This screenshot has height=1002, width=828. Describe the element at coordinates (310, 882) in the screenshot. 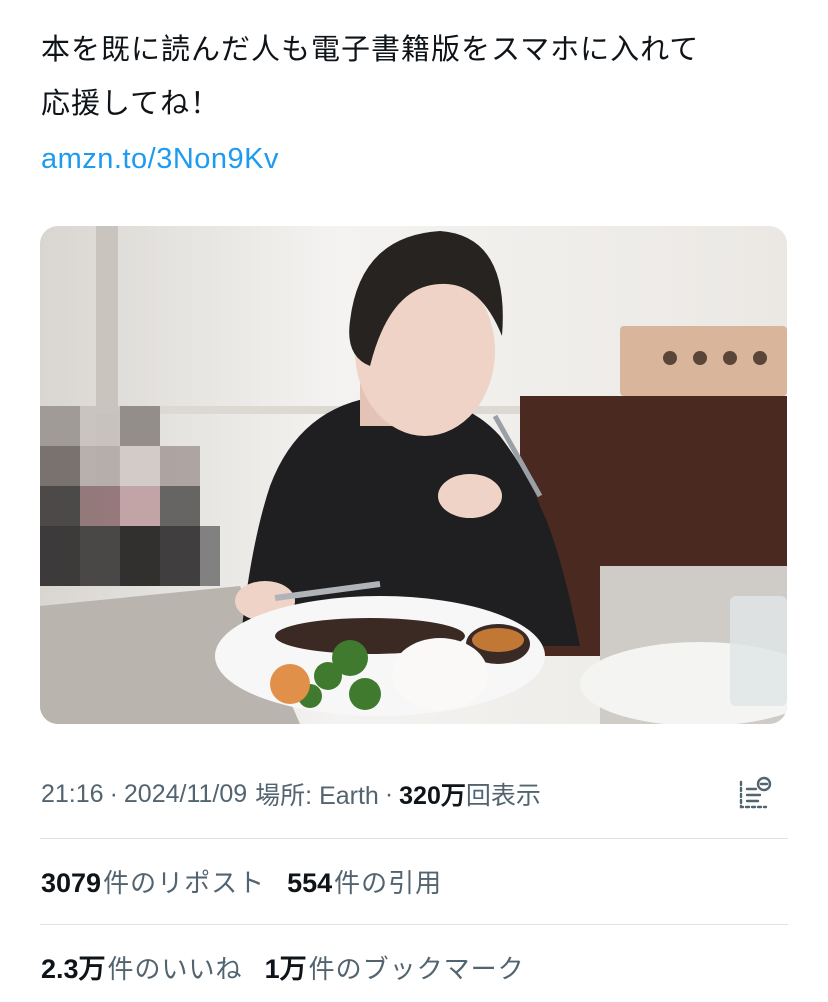

I see `quotes-count: 554` at that location.